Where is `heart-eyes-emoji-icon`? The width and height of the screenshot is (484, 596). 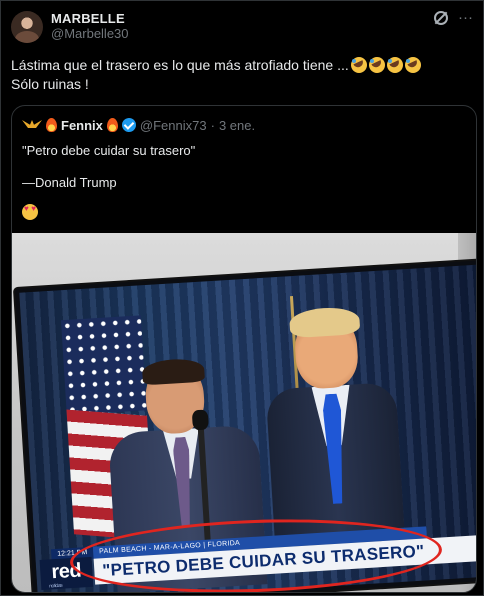 heart-eyes-emoji-icon is located at coordinates (30, 212).